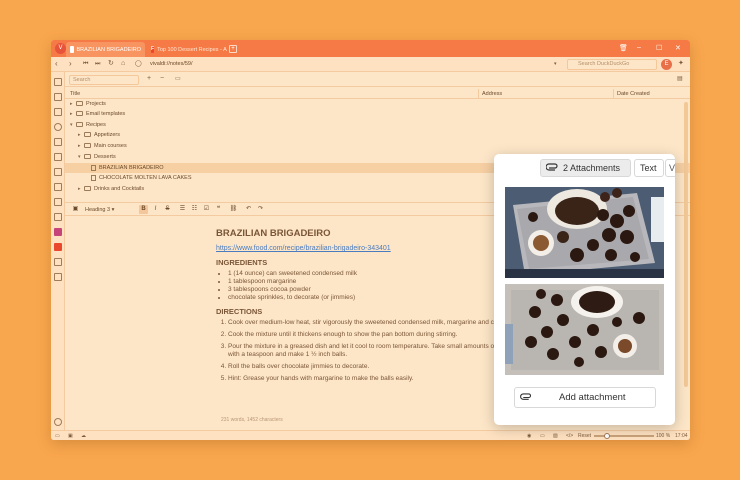 The width and height of the screenshot is (740, 480). What do you see at coordinates (555, 64) in the screenshot?
I see `chevron-down-icon: ▾` at bounding box center [555, 64].